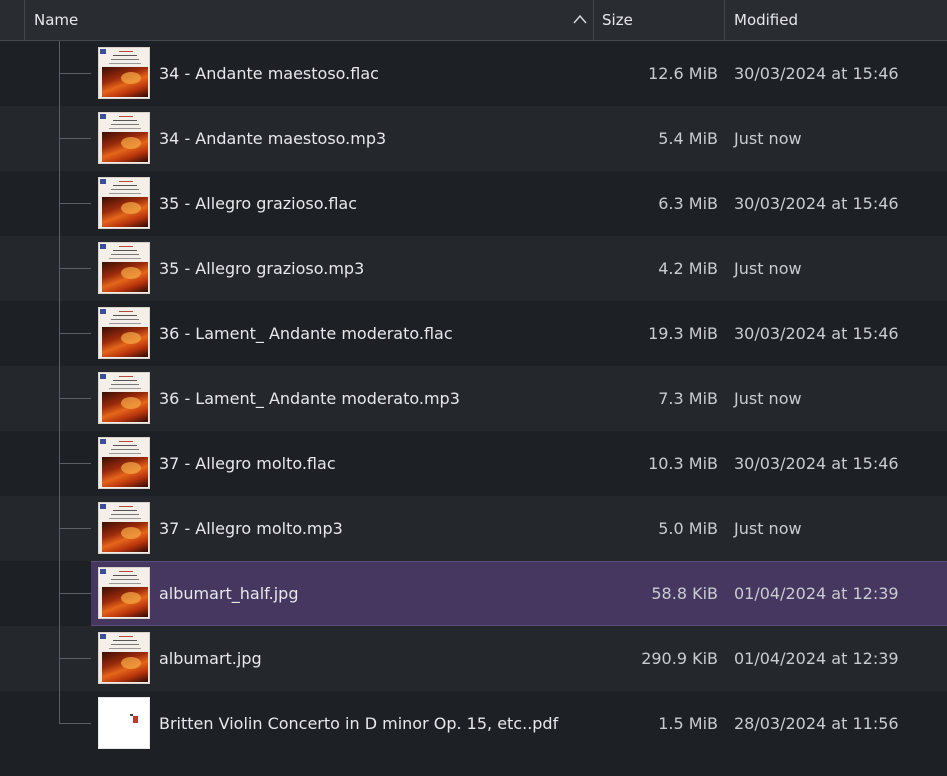  Describe the element at coordinates (688, 723) in the screenshot. I see `file-size: 1.5 MiB` at that location.